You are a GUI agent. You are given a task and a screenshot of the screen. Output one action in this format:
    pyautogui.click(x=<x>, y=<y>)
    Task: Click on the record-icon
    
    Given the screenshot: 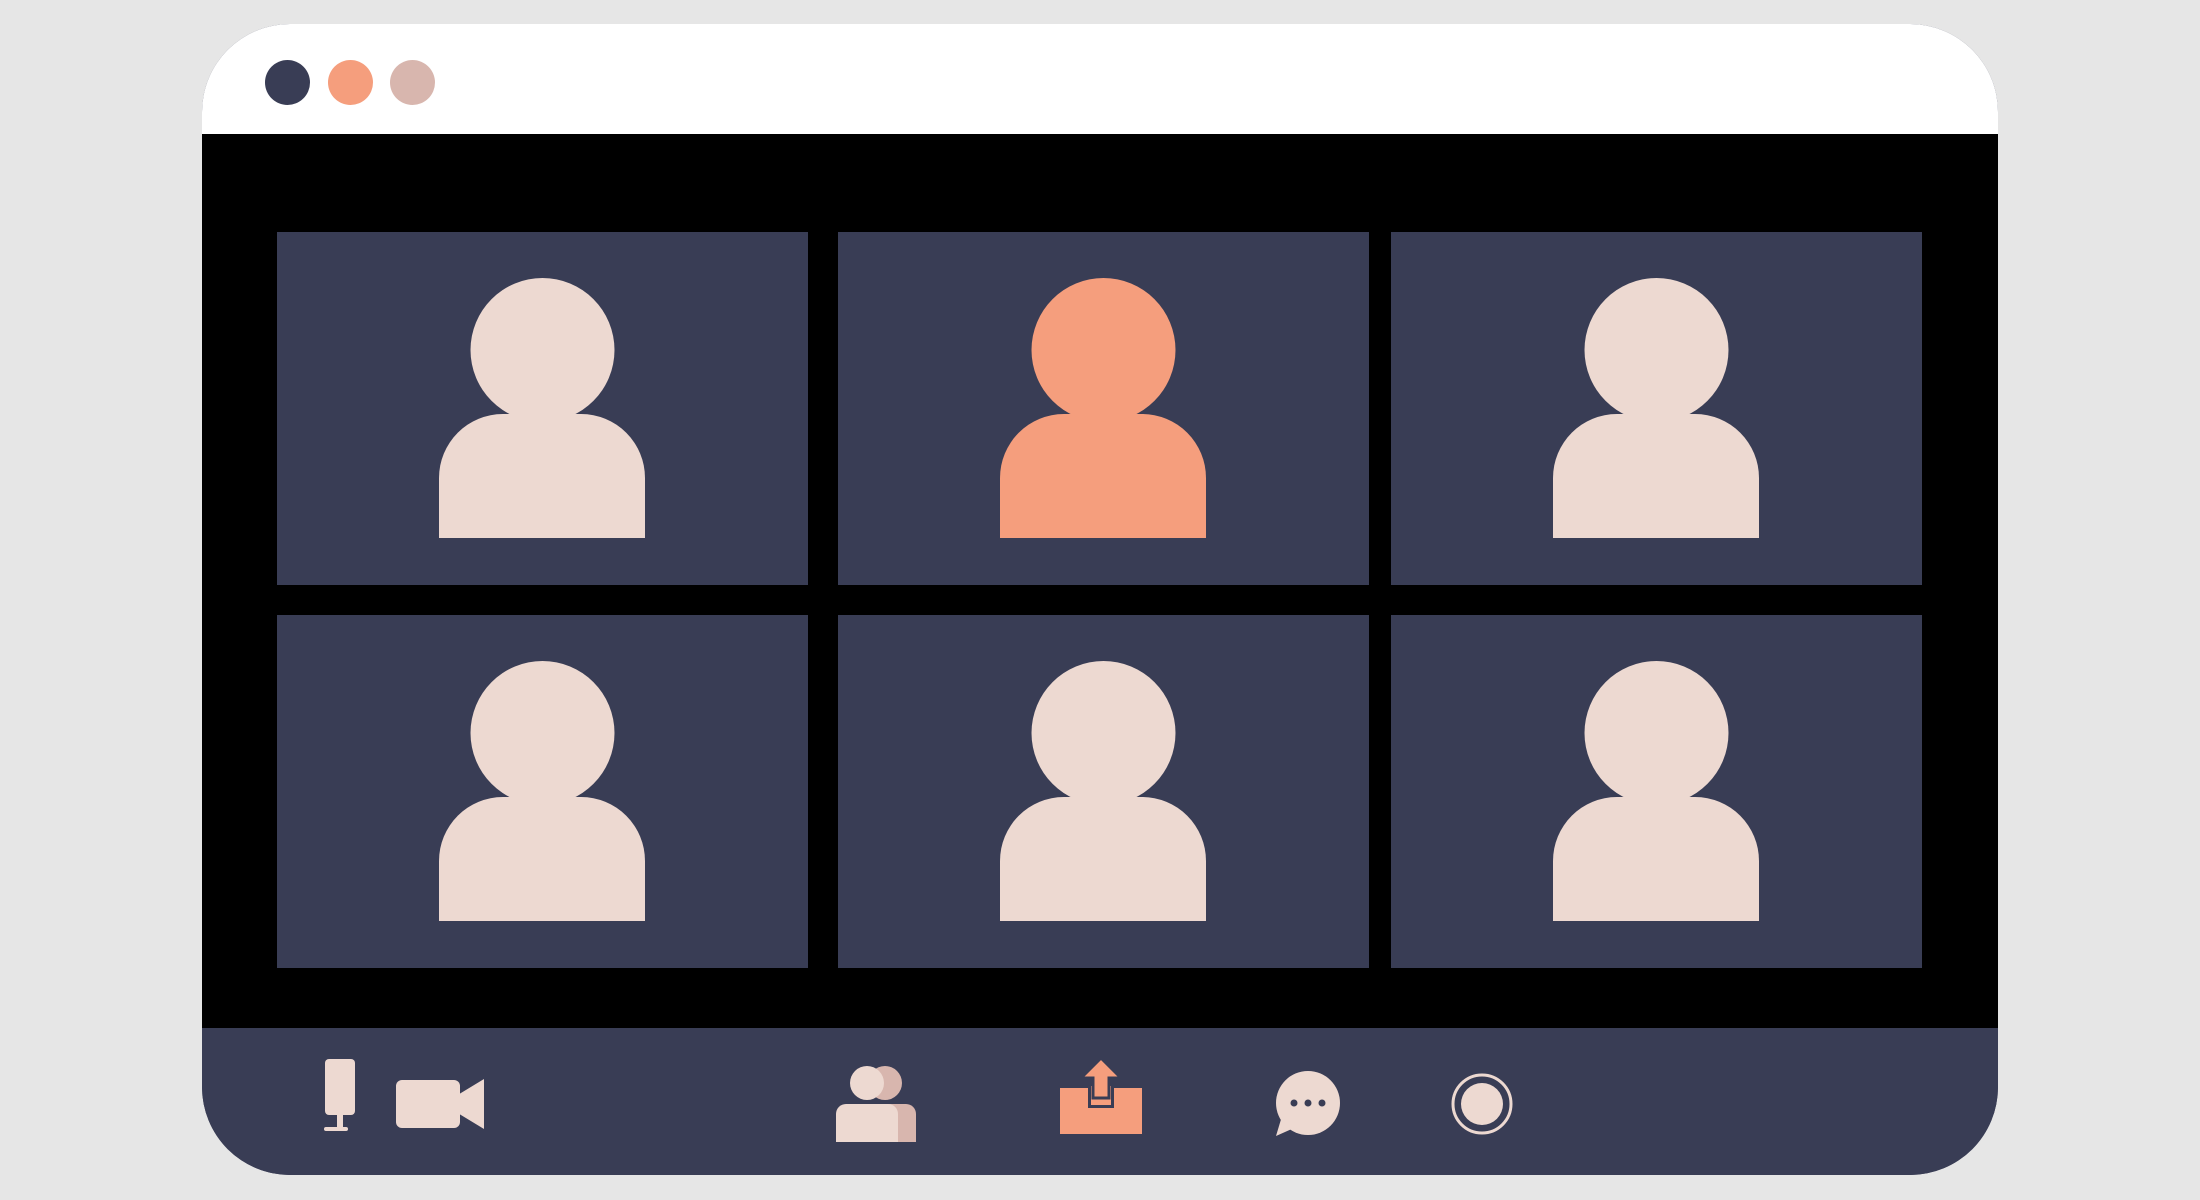 What is the action you would take?
    pyautogui.click(x=1482, y=1104)
    